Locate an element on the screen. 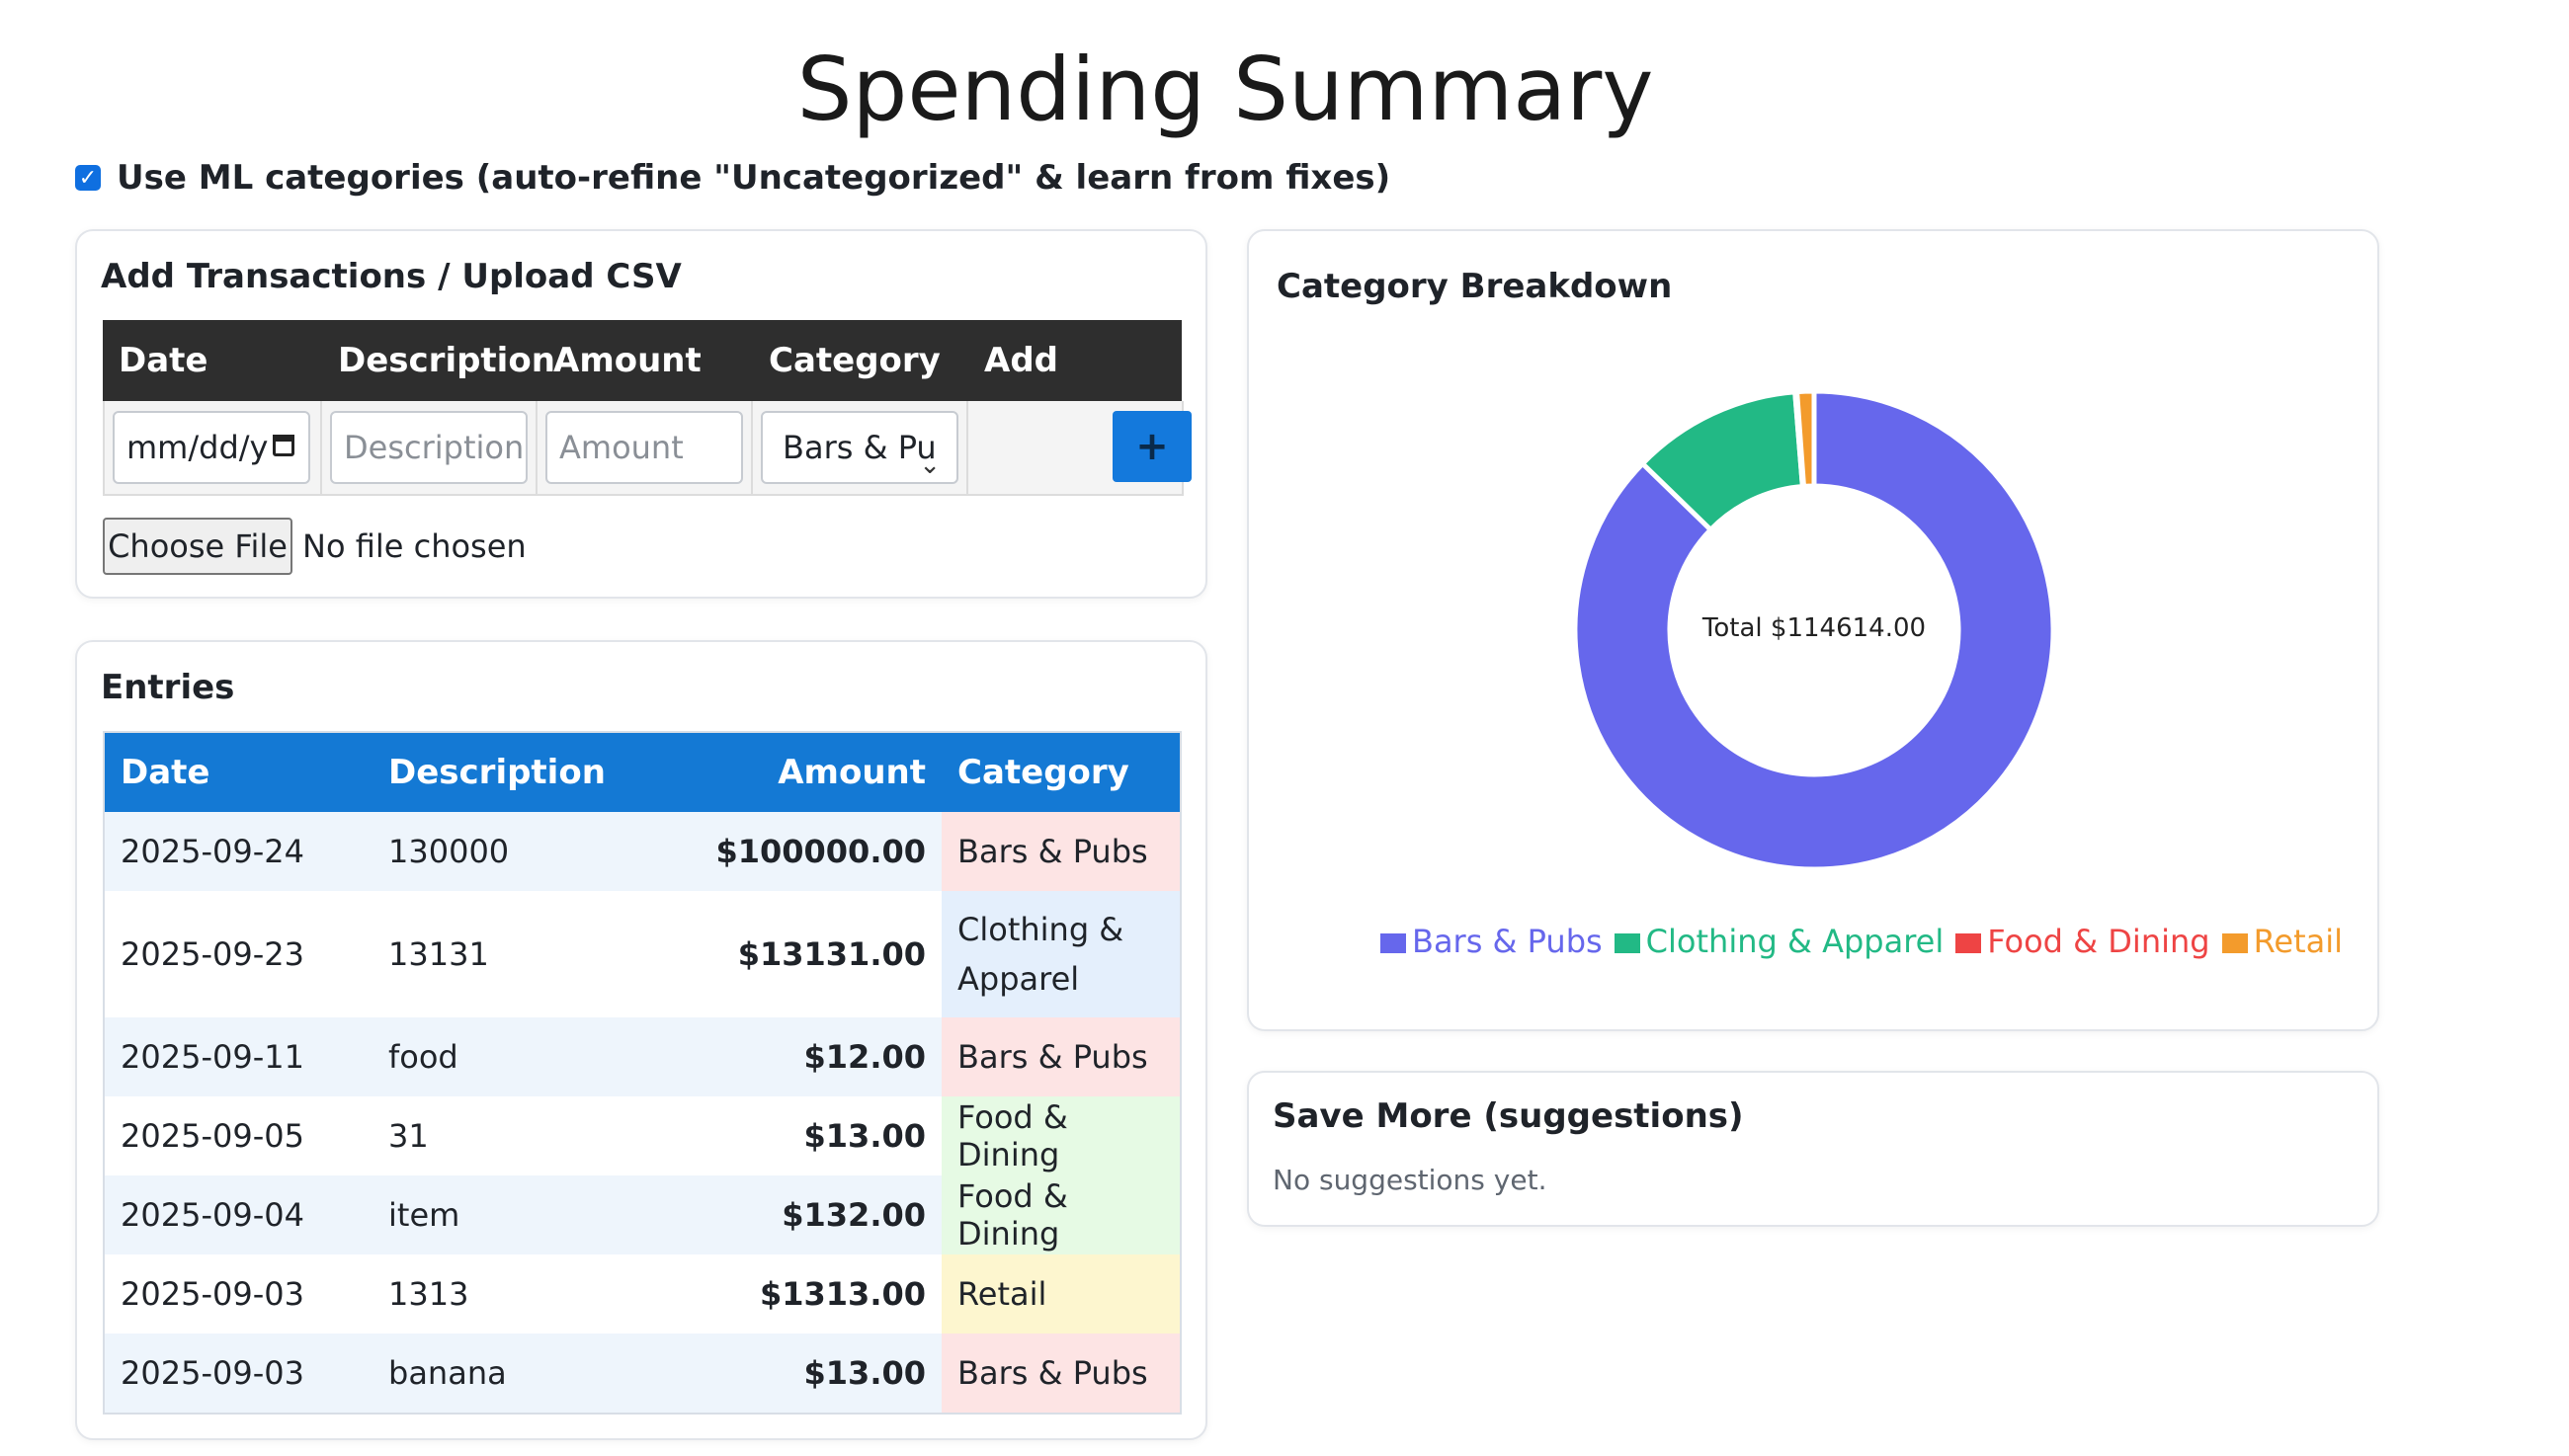 This screenshot has width=2569, height=1456. column-header-description: Description is located at coordinates (496, 772).